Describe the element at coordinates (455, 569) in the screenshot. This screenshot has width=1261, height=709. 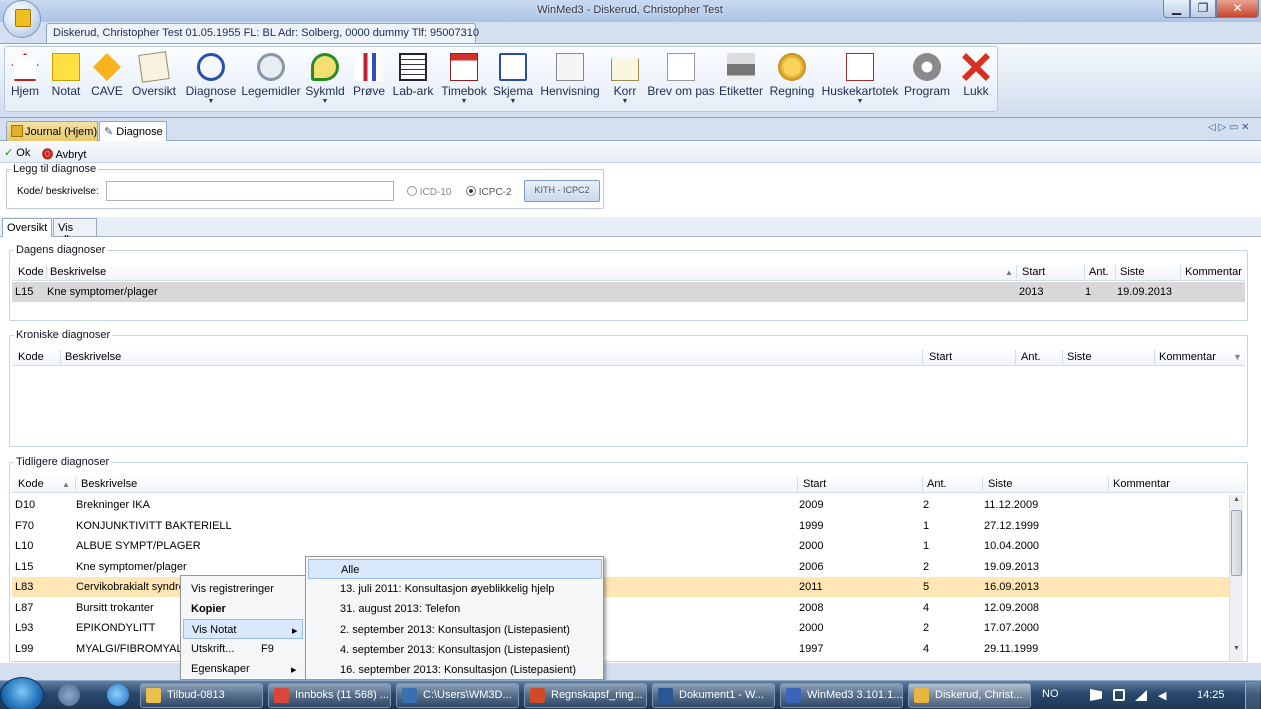
I see `submenu-item: Alle` at that location.